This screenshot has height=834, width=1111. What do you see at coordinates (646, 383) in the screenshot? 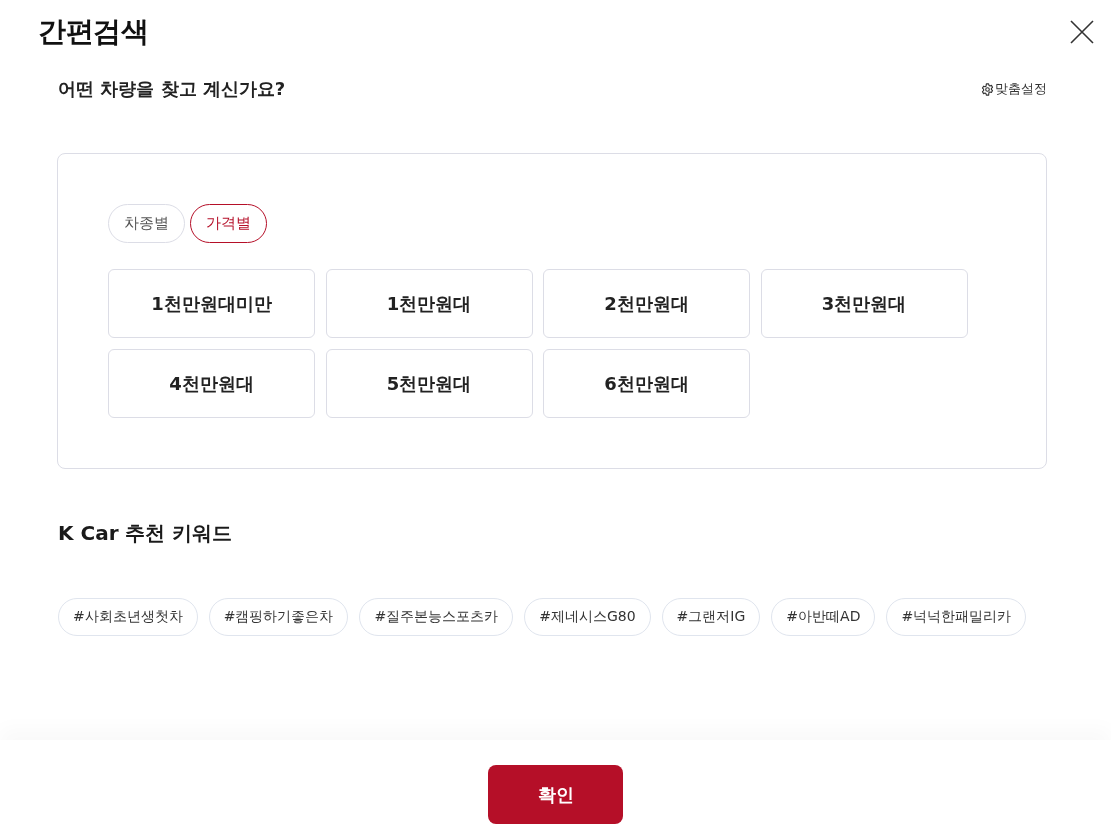
I see `price-option: 6천만원대` at bounding box center [646, 383].